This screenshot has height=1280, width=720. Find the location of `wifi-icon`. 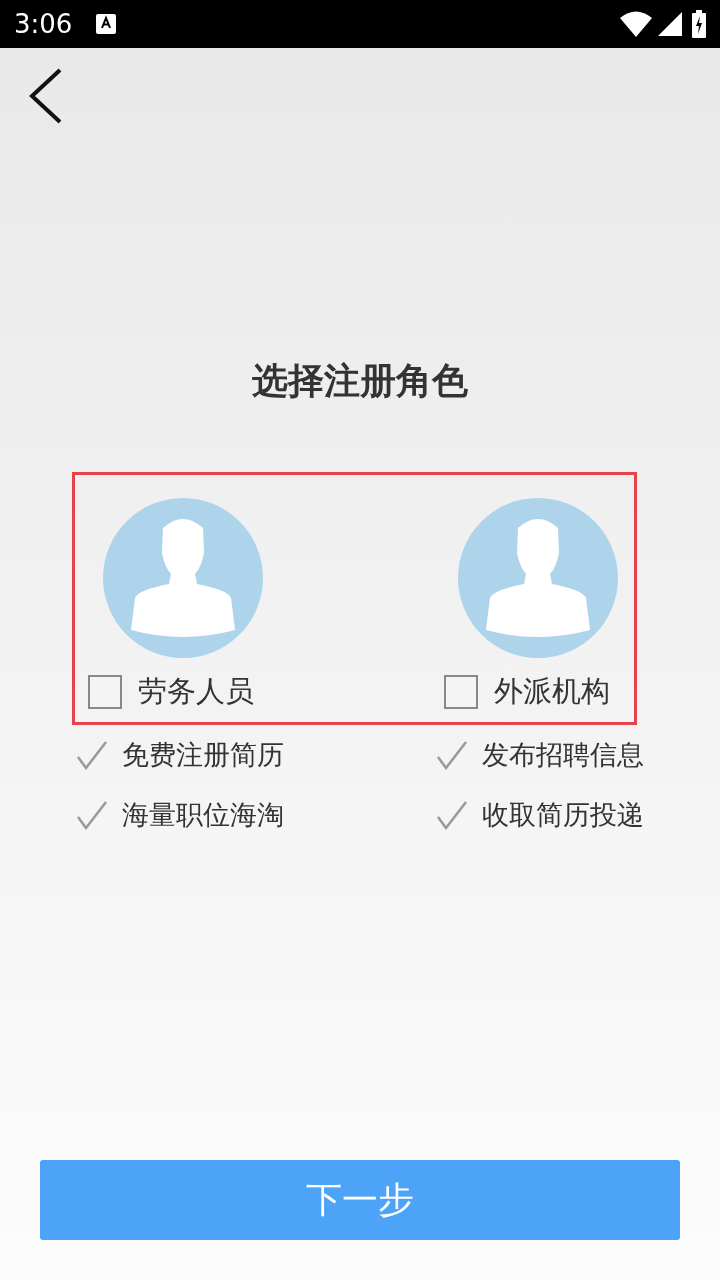

wifi-icon is located at coordinates (636, 24).